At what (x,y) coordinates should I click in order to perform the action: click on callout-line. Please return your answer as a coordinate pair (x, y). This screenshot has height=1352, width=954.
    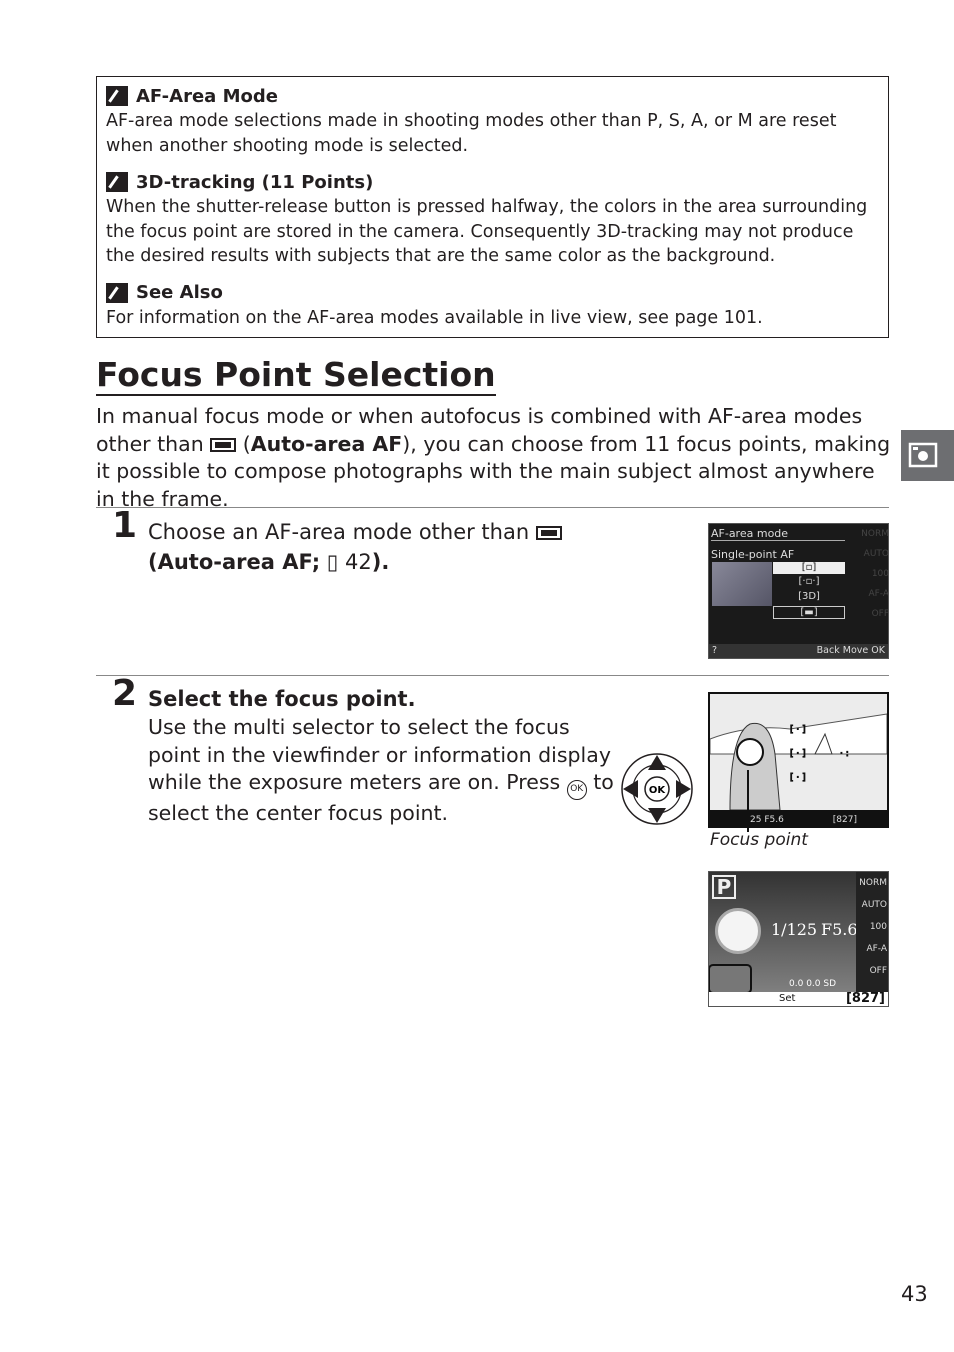
    Looking at the image, I should click on (748, 801).